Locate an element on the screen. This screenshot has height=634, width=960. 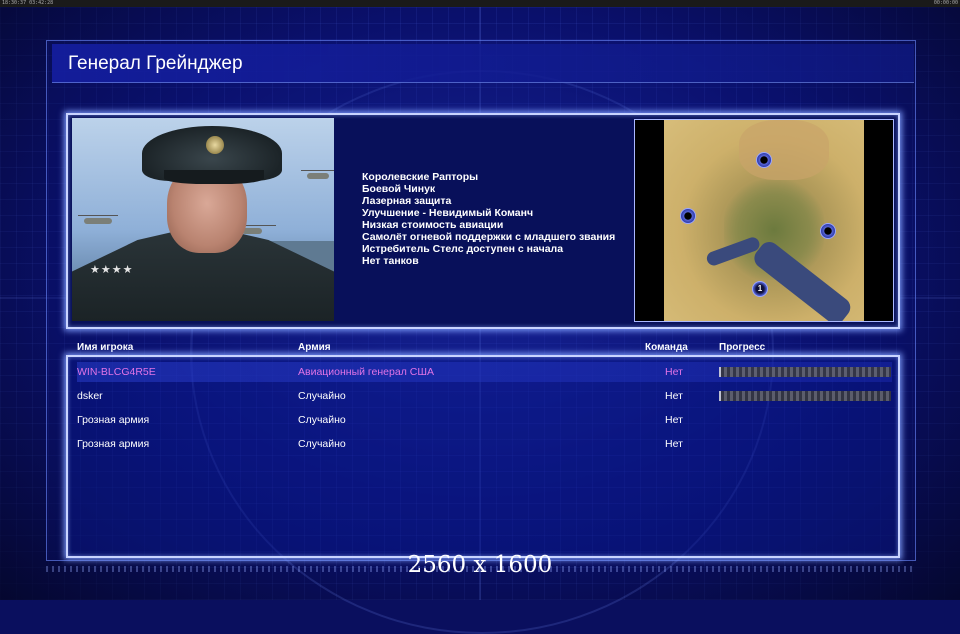
player-army: Авиационный генерал США is located at coordinates (366, 372).